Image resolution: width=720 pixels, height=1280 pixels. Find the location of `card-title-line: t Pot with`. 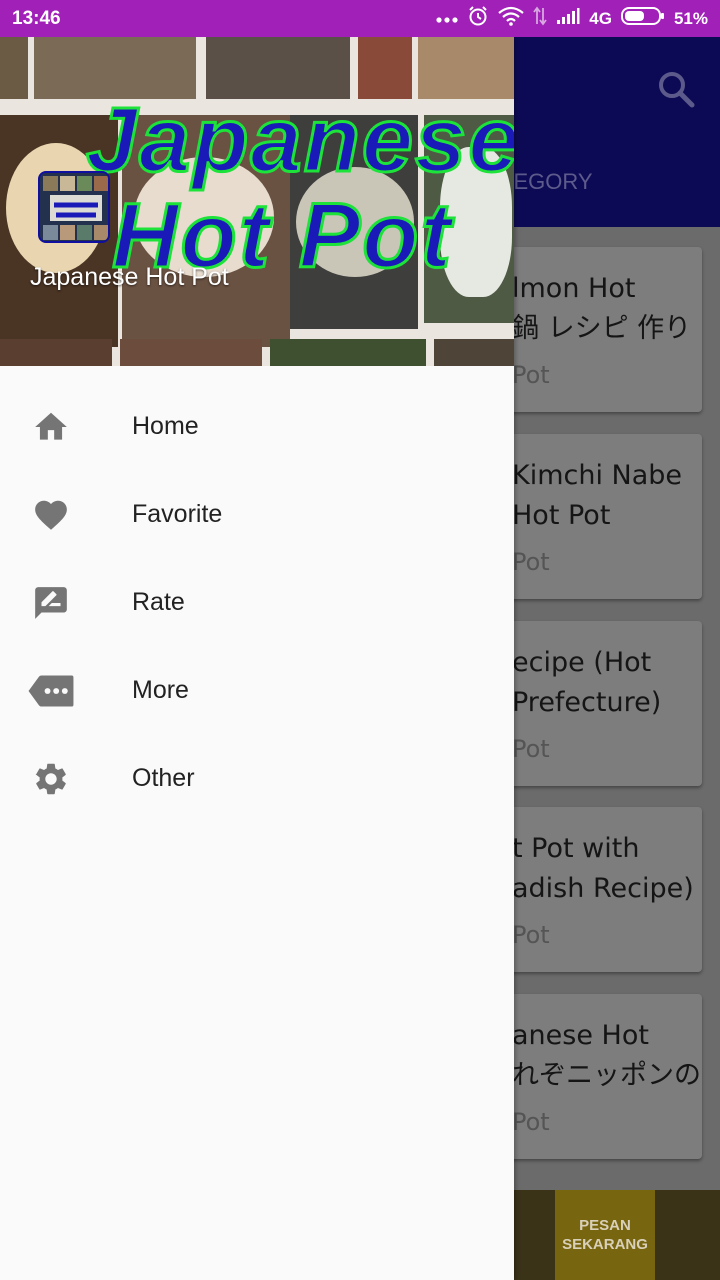

card-title-line: t Pot with is located at coordinates (576, 848).